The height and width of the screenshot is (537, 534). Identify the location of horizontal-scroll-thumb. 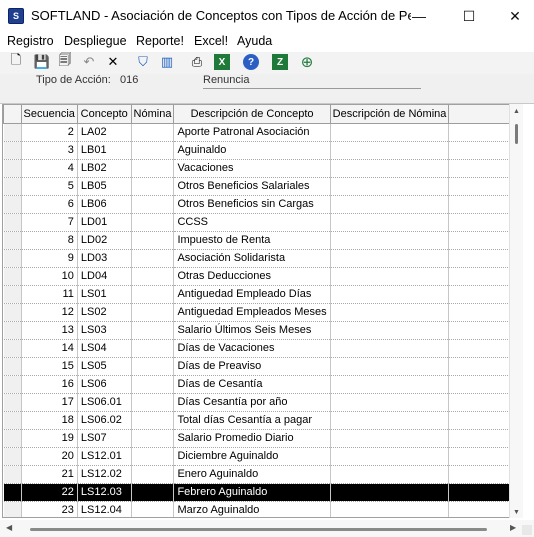
(258, 529).